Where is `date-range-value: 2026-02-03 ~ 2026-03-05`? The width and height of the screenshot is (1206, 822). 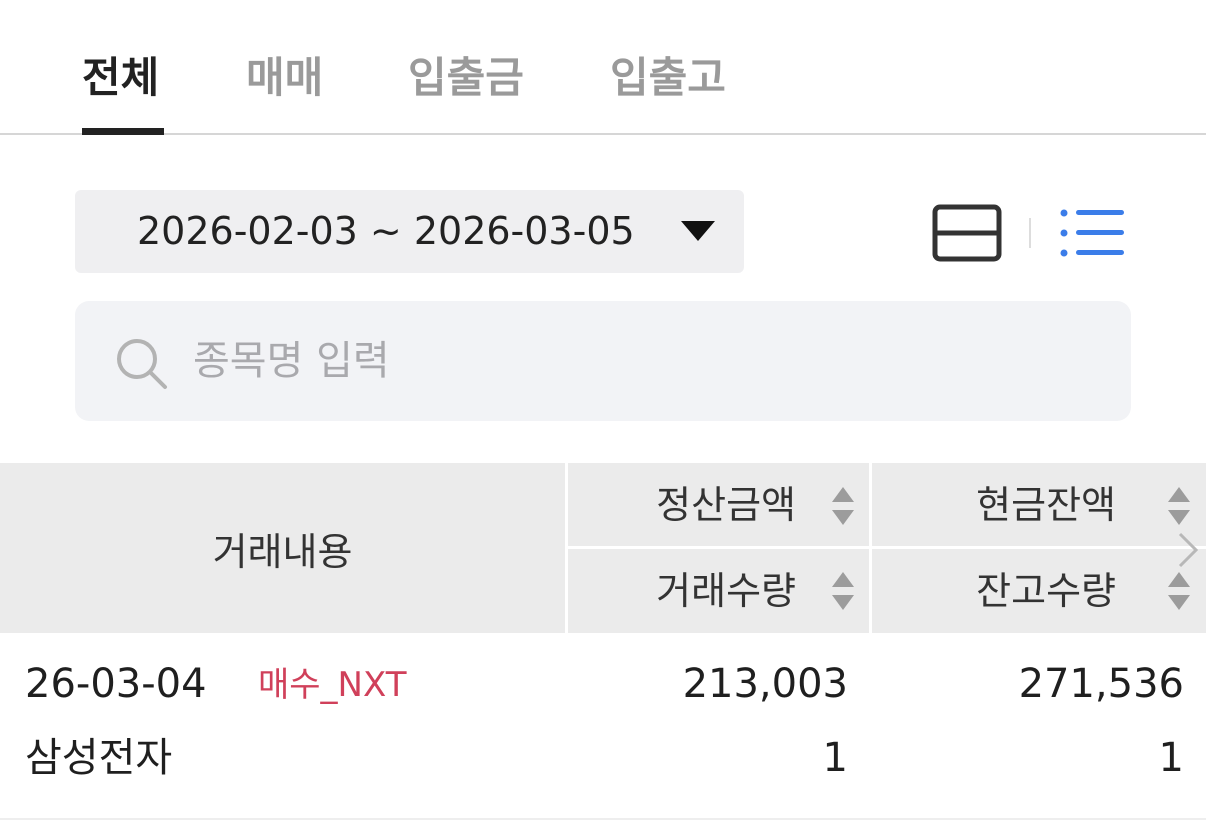
date-range-value: 2026-02-03 ~ 2026-03-05 is located at coordinates (386, 231).